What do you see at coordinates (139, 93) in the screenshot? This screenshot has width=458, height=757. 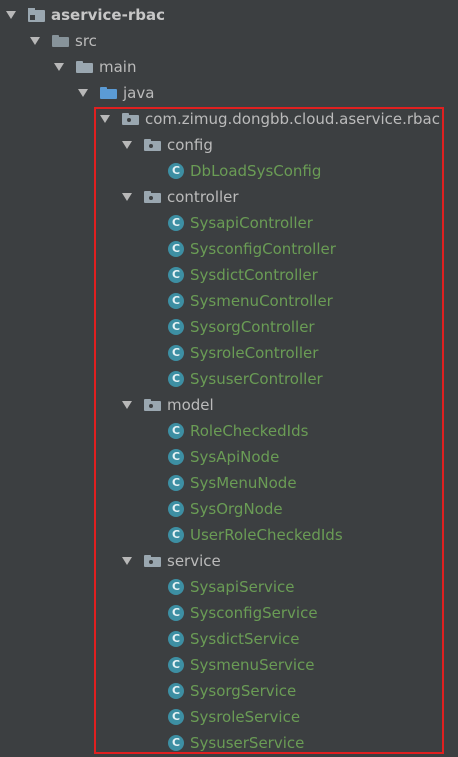 I see `java-label: java` at bounding box center [139, 93].